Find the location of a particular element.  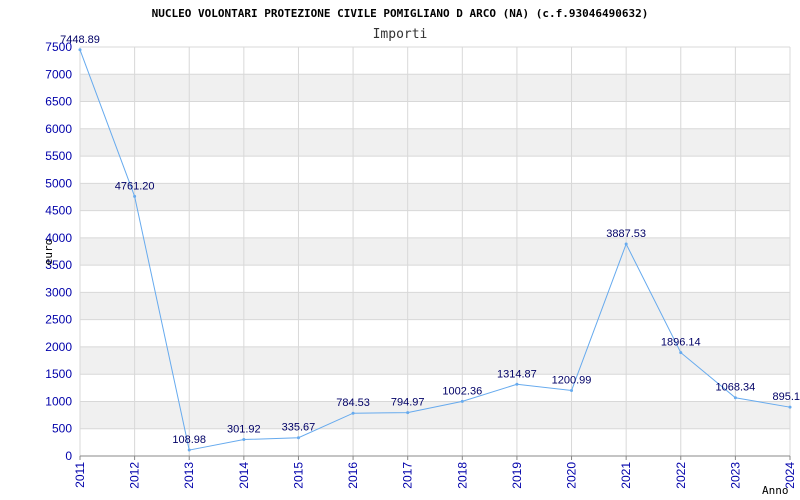

x-tick-label: 2018 is located at coordinates (462, 475).